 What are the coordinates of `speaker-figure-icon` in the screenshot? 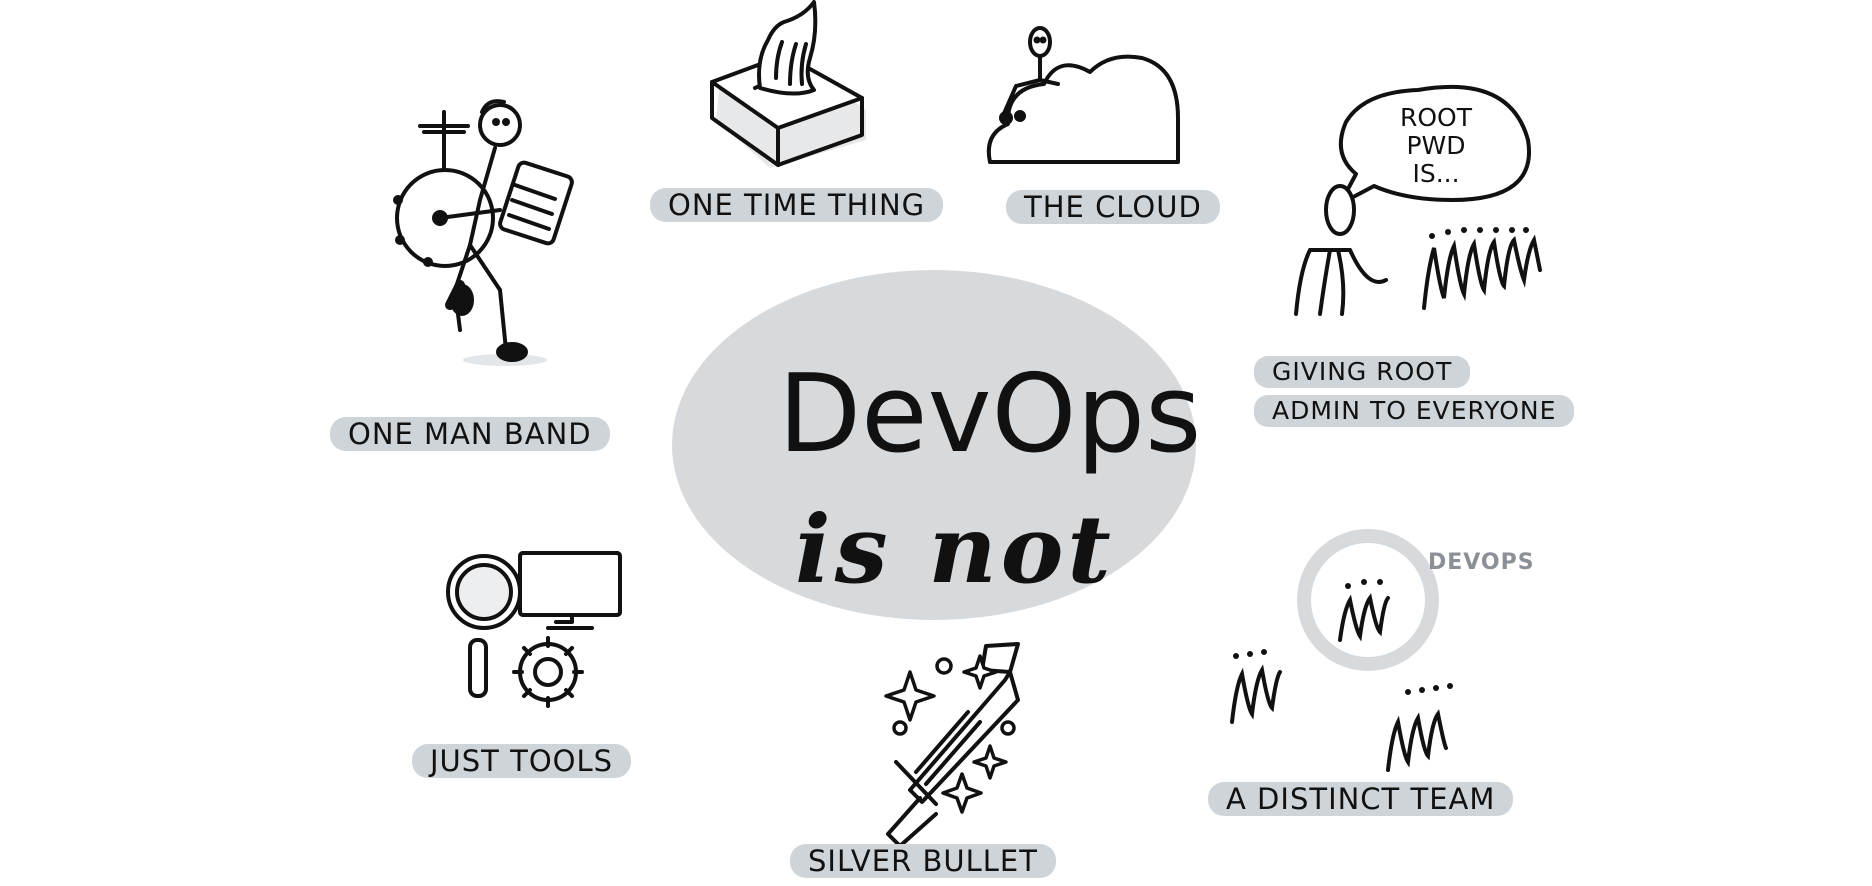 It's located at (1341, 250).